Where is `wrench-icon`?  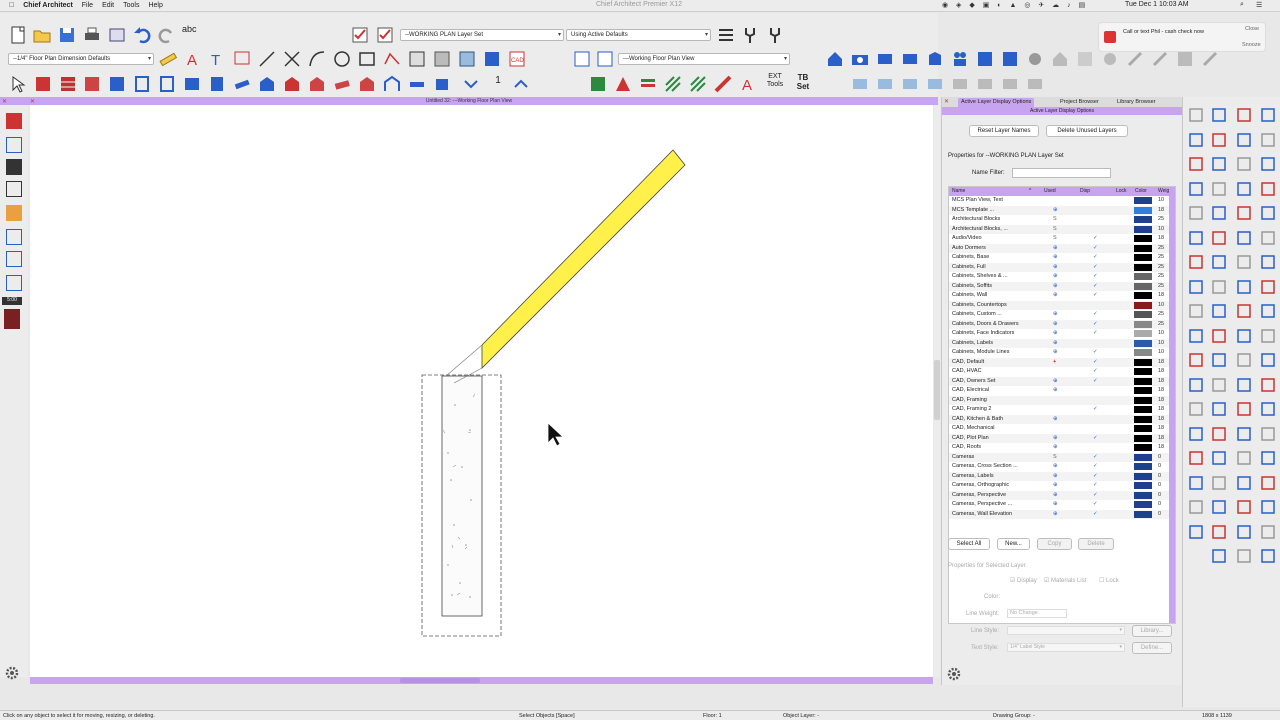
wrench-icon is located at coordinates (750, 35).